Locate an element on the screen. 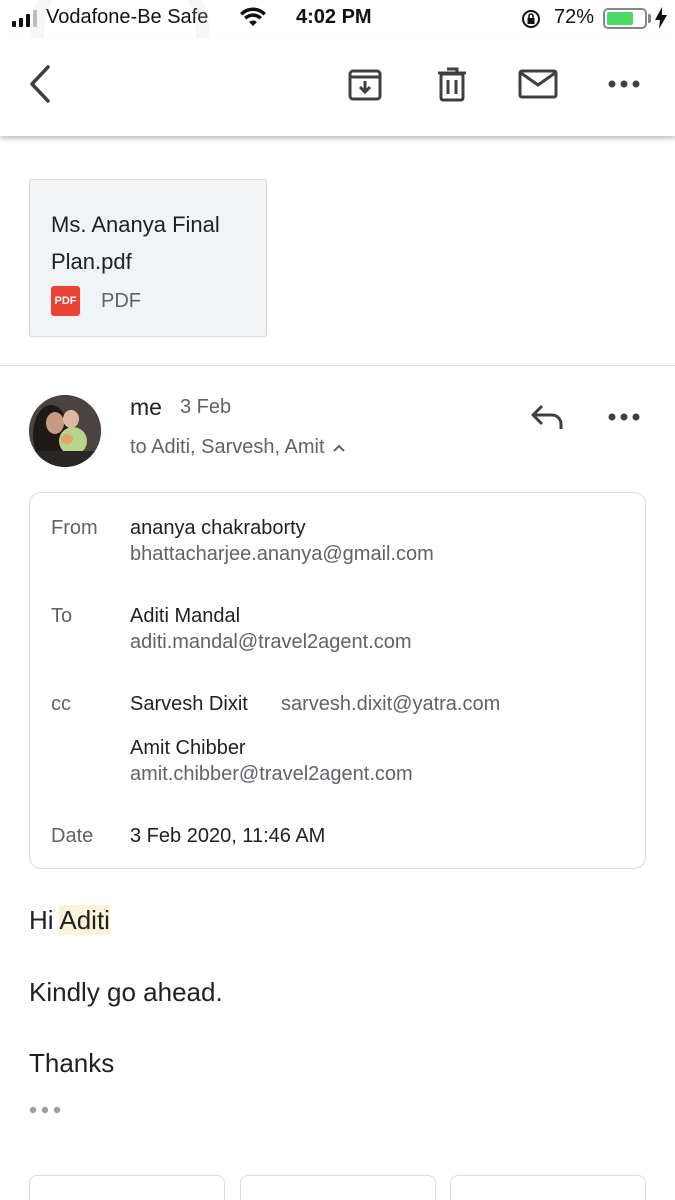 Image resolution: width=675 pixels, height=1200 pixels. delete-icon is located at coordinates (452, 84).